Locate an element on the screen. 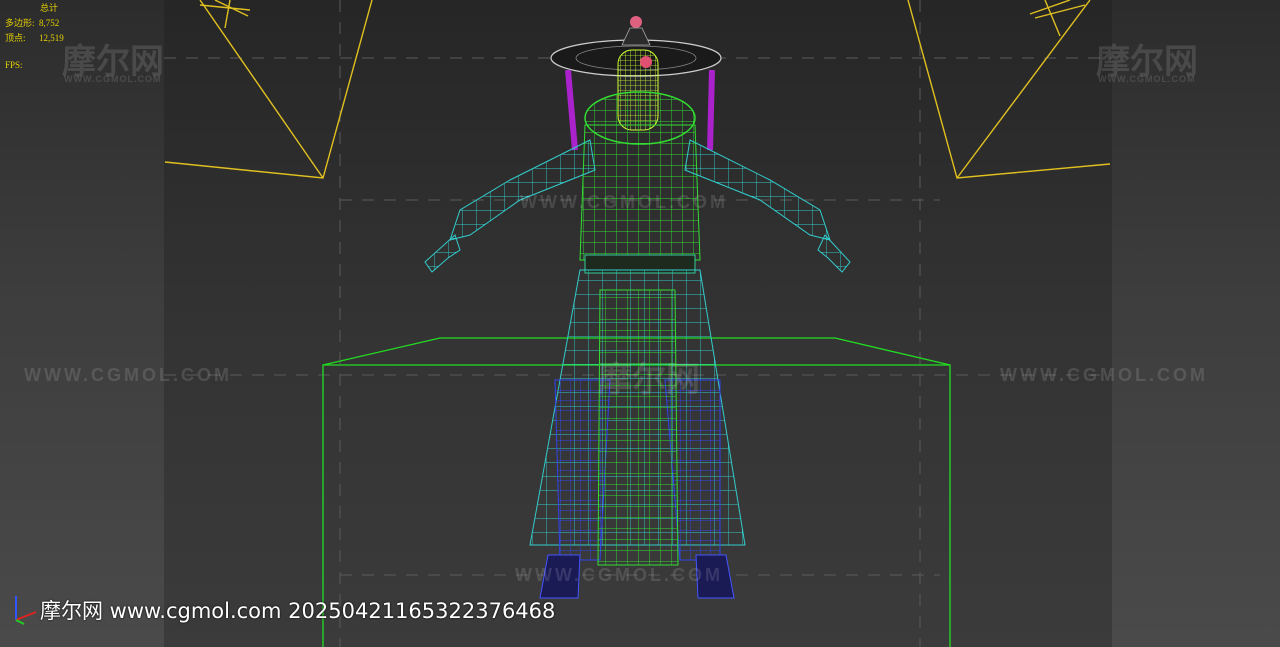 This screenshot has height=647, width=1280. polygon-count-label: 多边形: is located at coordinates (20, 23).